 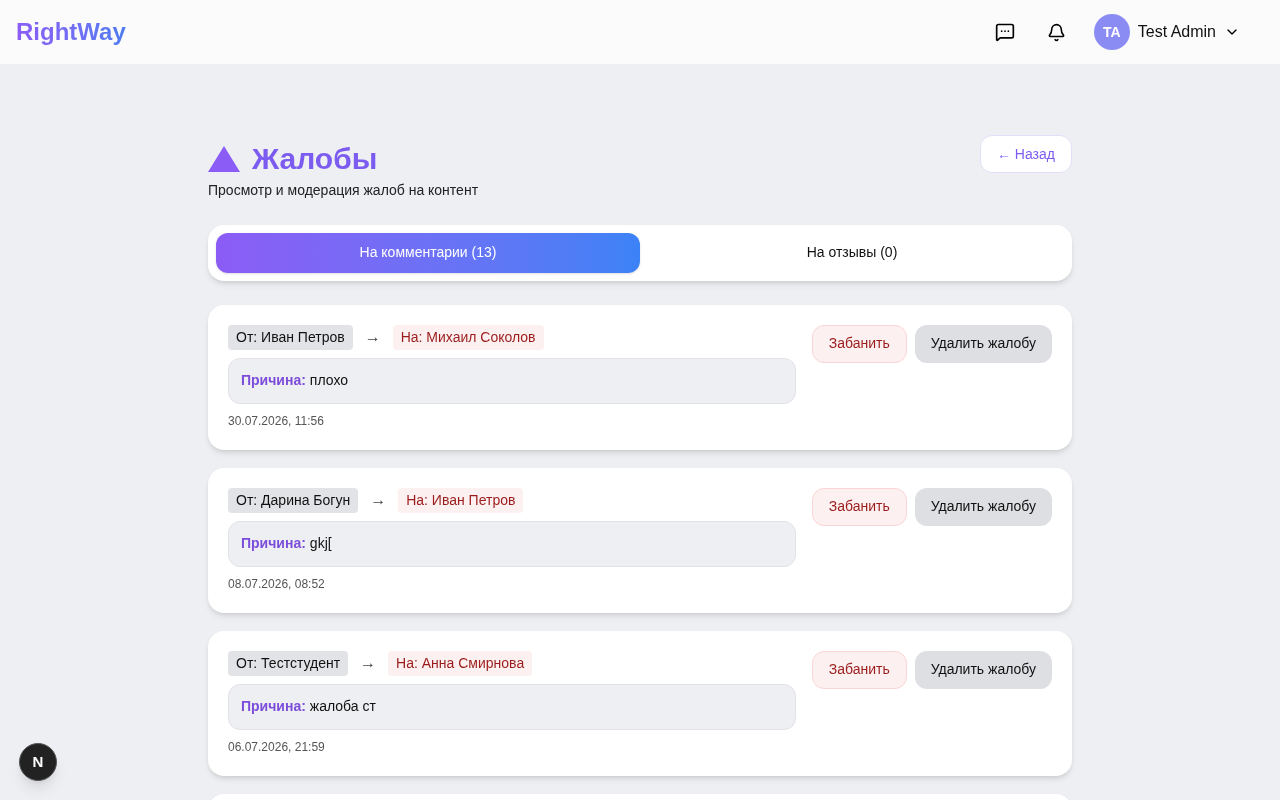 I want to click on target-tag: На: Иван Петров, so click(x=461, y=500).